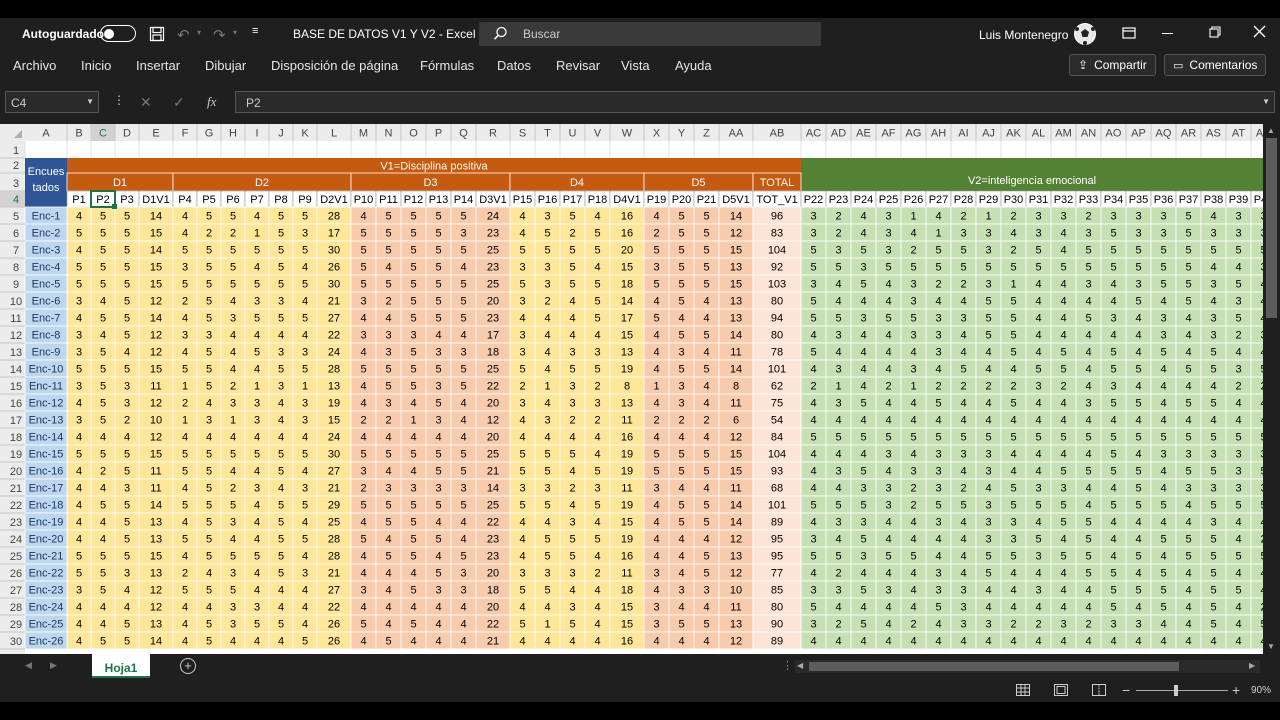 Image resolution: width=1280 pixels, height=720 pixels. I want to click on vertical-scroll-thumb, so click(1271, 228).